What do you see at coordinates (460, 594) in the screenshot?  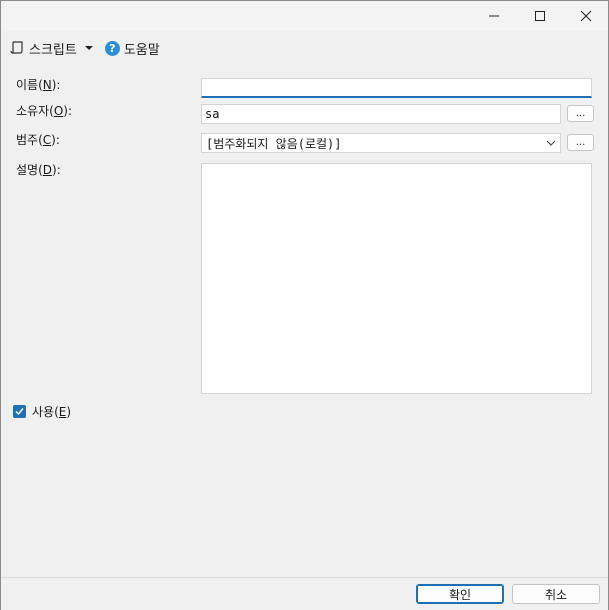 I see `ok-button: 확인` at bounding box center [460, 594].